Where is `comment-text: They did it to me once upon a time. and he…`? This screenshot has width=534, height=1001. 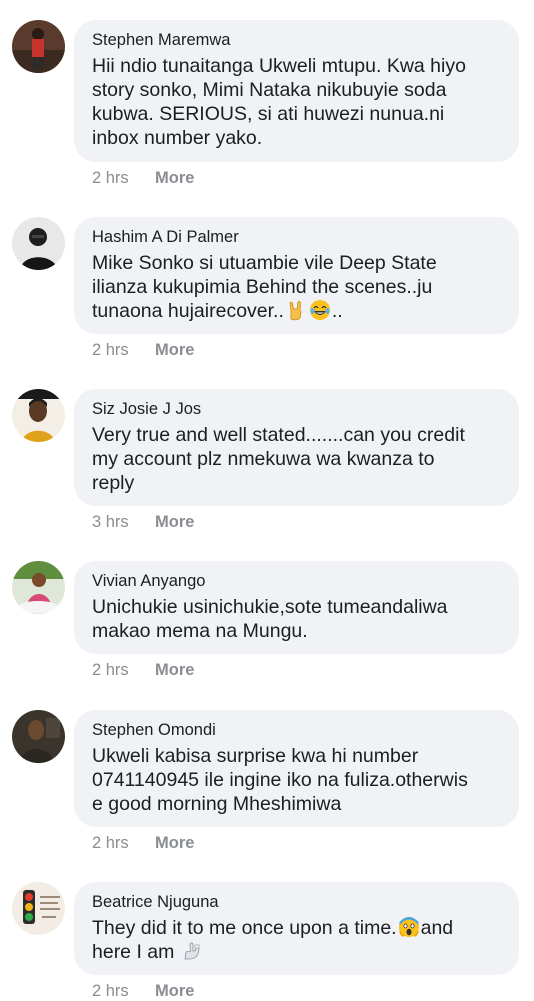 comment-text: They did it to me once upon a time. and he… is located at coordinates (297, 940).